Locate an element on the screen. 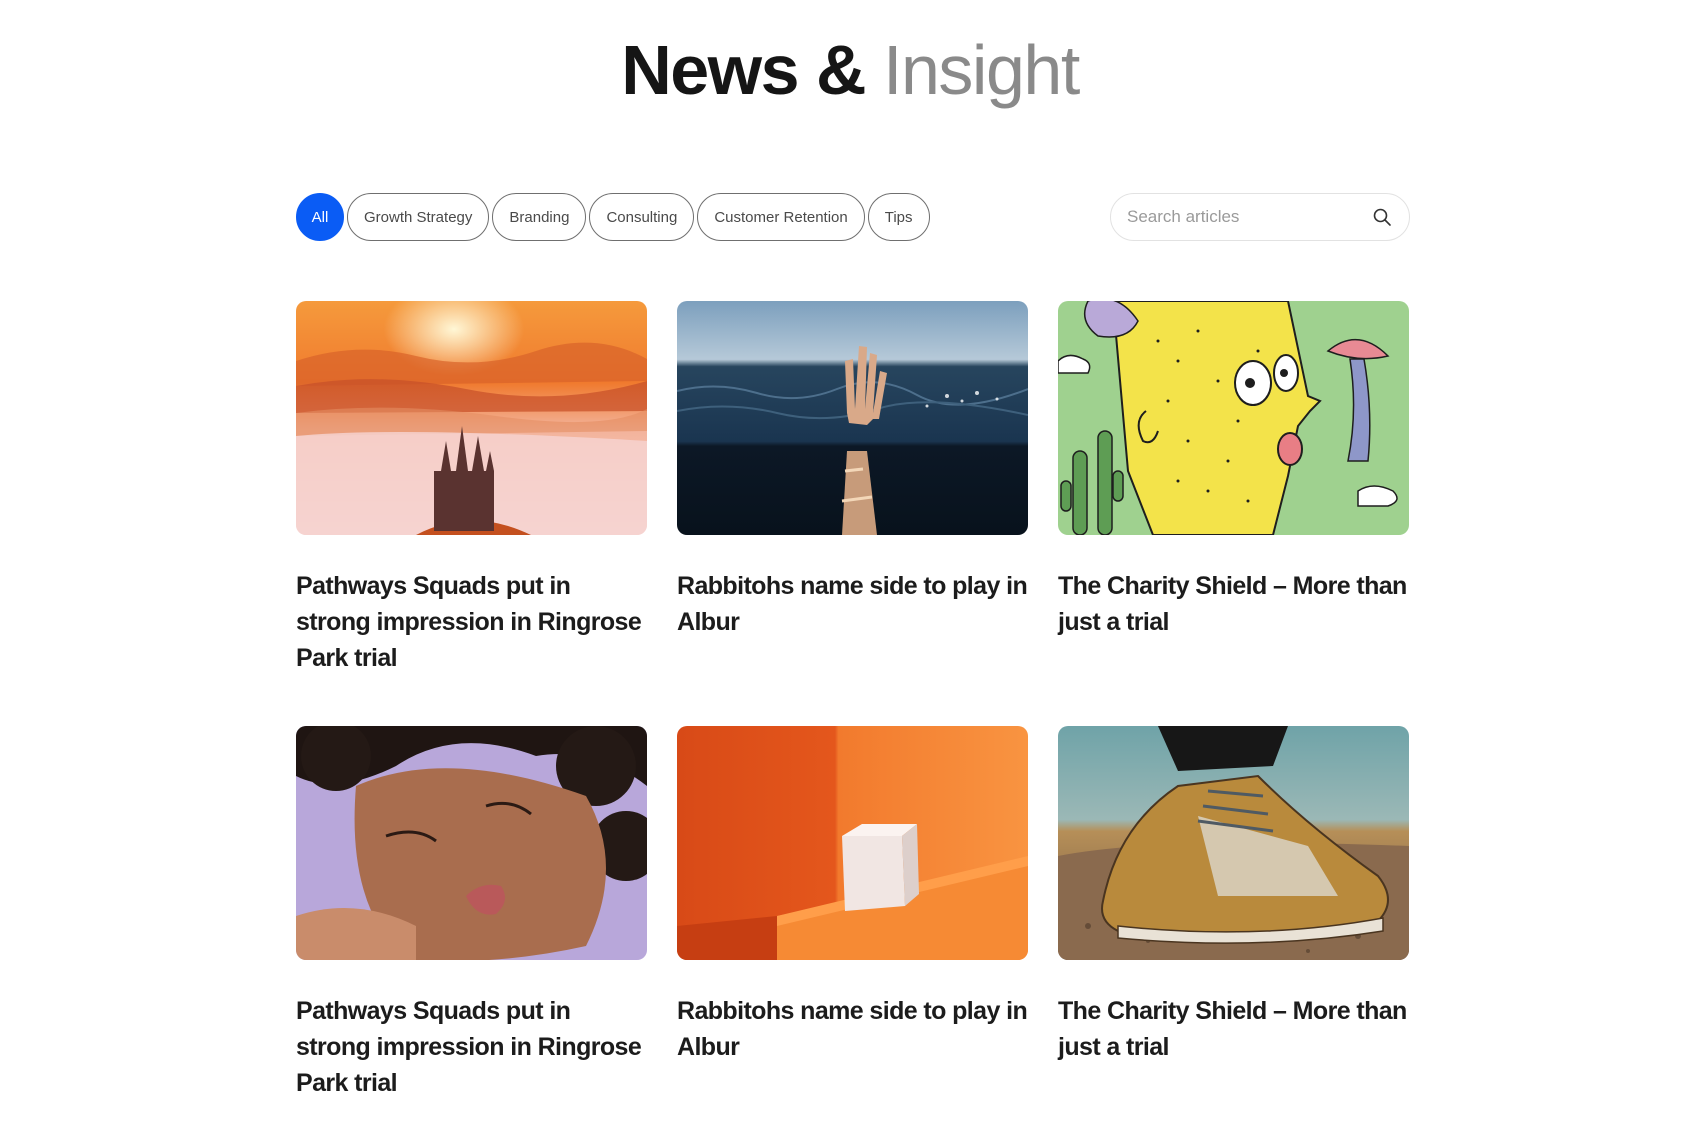 The height and width of the screenshot is (1137, 1700). filter-chip-consulting: Consulting is located at coordinates (642, 217).